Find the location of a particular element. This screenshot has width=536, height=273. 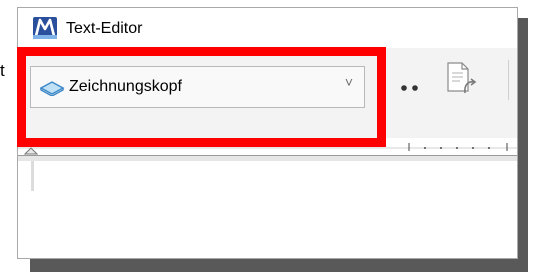

window-shadow-bottom is located at coordinates (279, 265).